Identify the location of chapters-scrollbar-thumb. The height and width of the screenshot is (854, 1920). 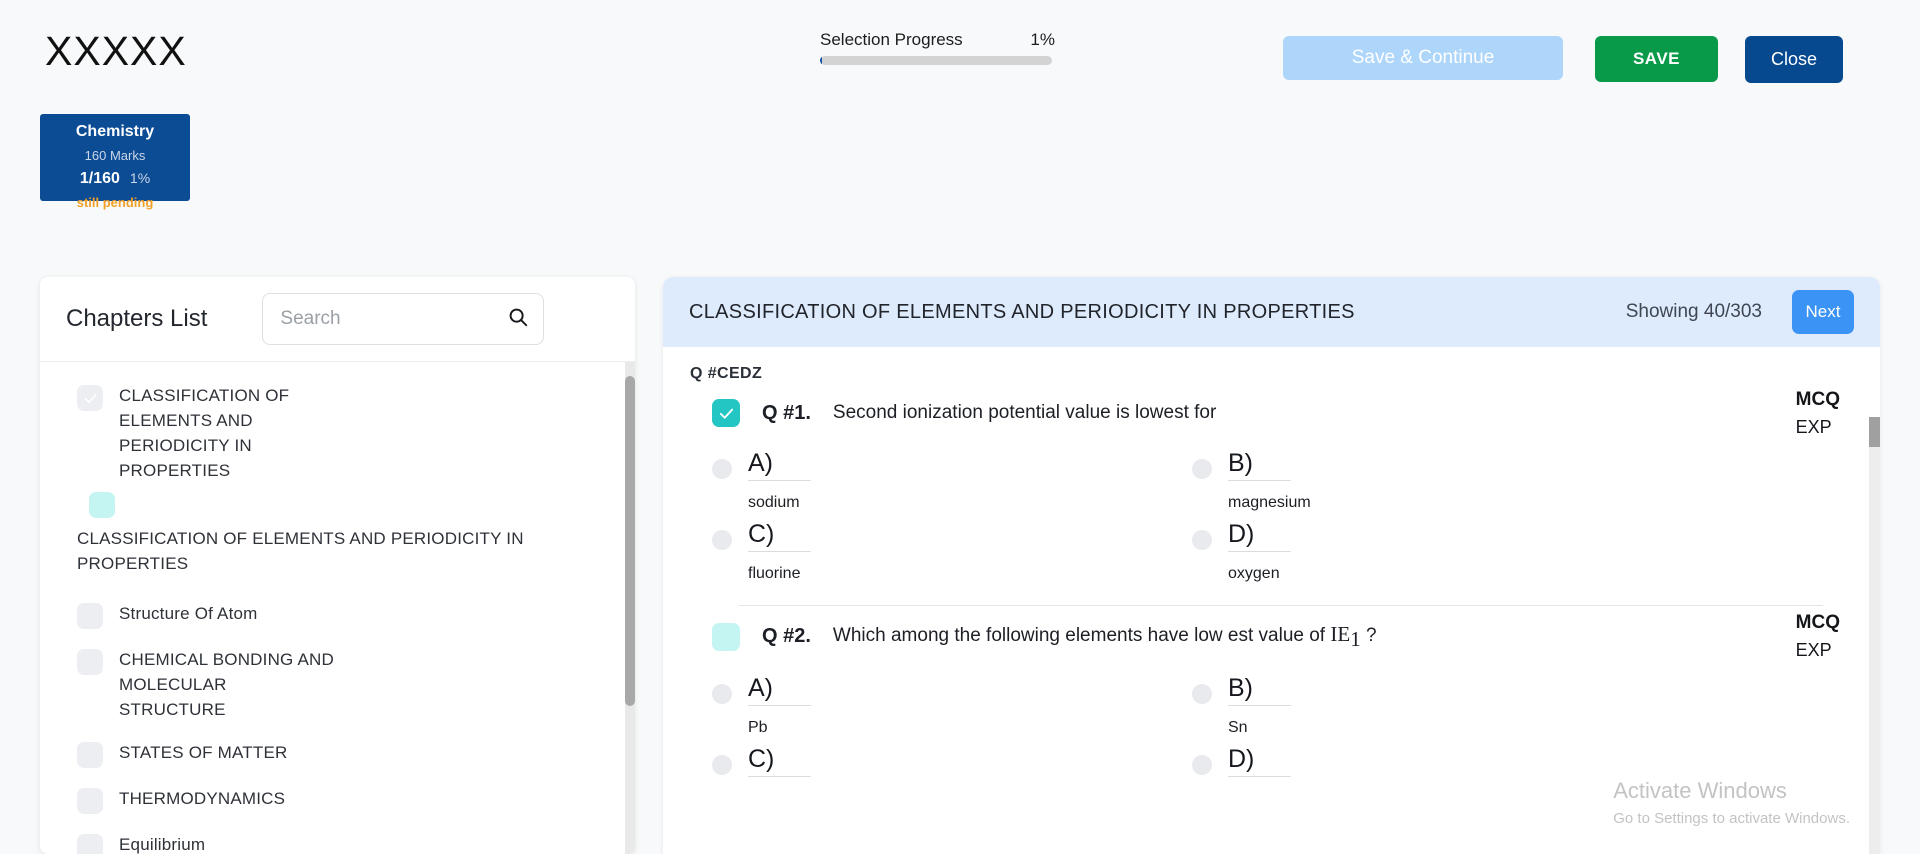
(630, 541).